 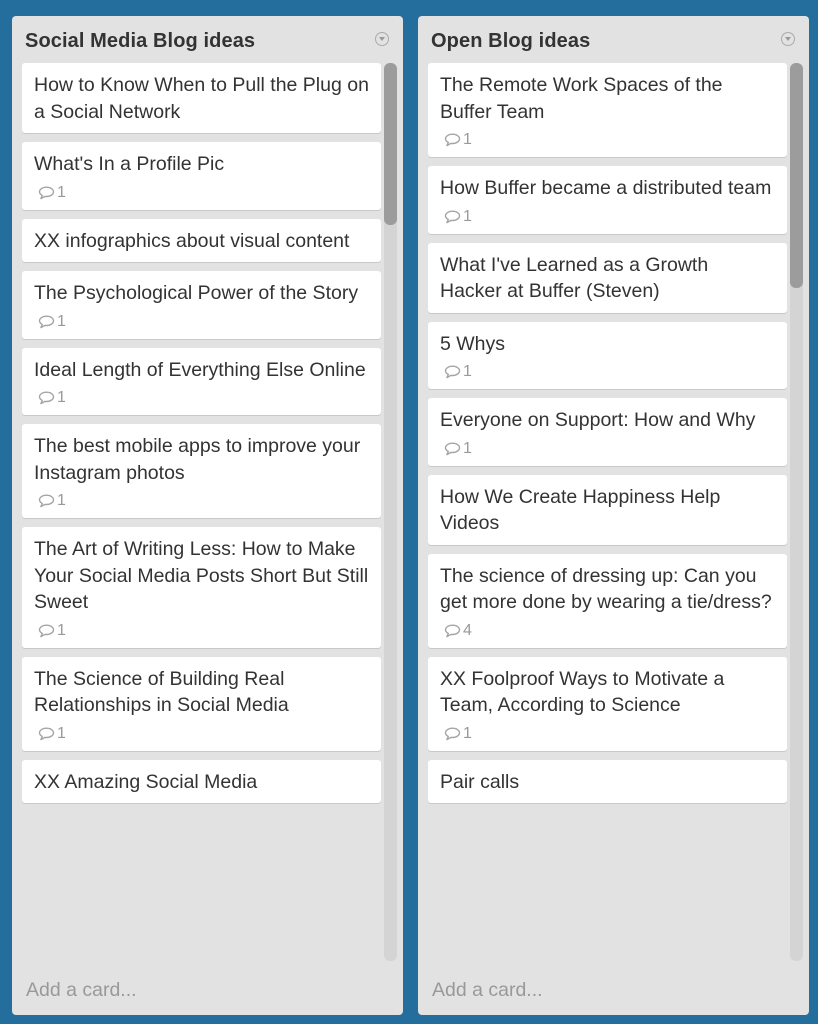 What do you see at coordinates (607, 631) in the screenshot?
I see `comment-badge: 4` at bounding box center [607, 631].